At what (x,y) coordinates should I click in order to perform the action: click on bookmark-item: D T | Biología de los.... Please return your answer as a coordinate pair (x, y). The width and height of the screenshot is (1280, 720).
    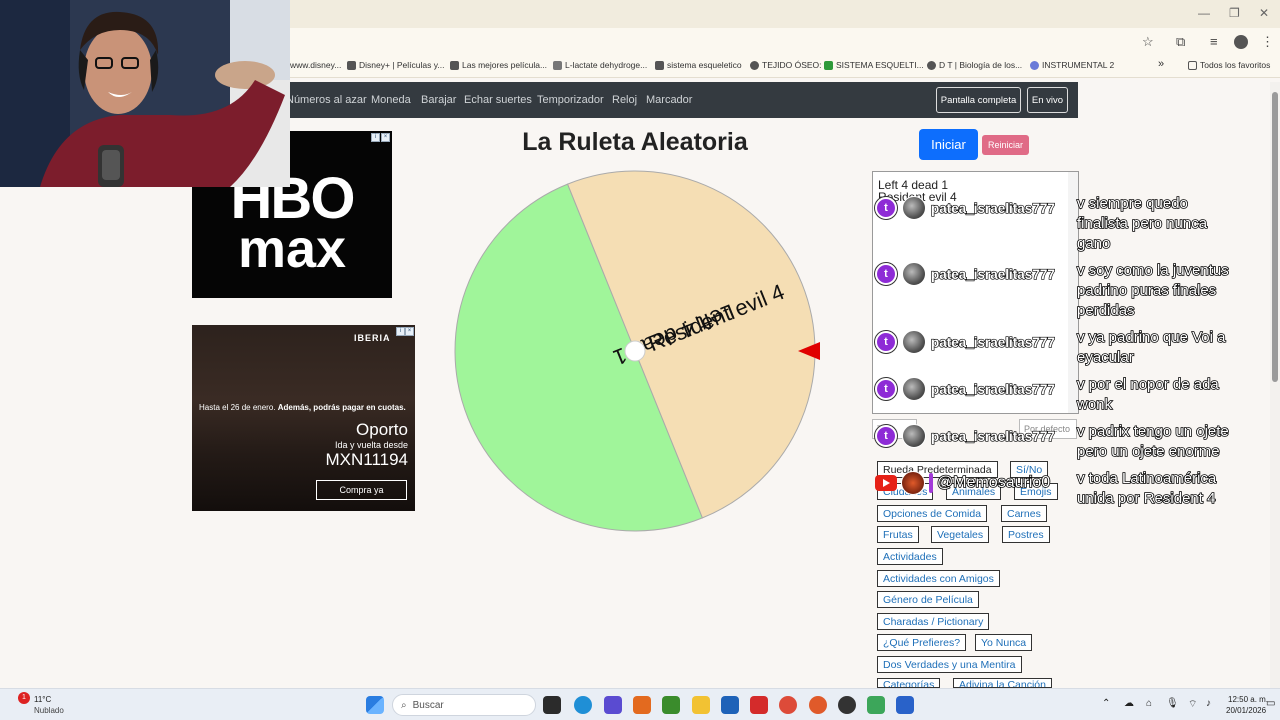
    Looking at the image, I should click on (974, 65).